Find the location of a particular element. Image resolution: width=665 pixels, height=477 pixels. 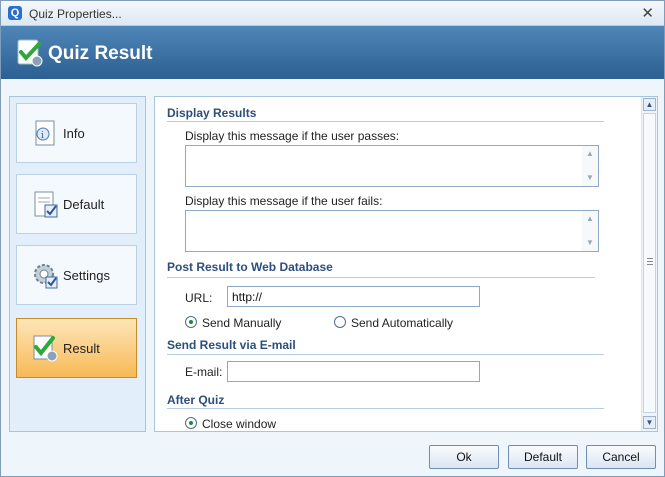

sidebar-item-info: i Info is located at coordinates (76, 133).